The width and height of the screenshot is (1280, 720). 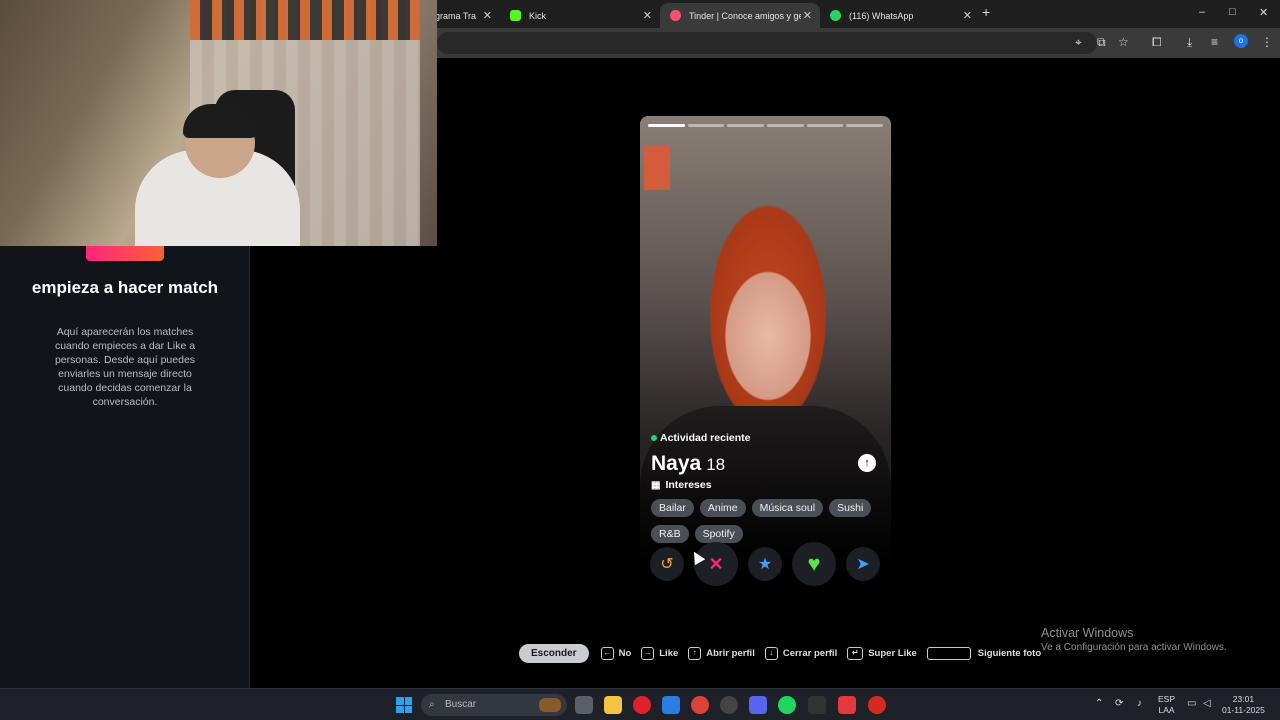 What do you see at coordinates (986, 12) in the screenshot?
I see `new-tab-button: +` at bounding box center [986, 12].